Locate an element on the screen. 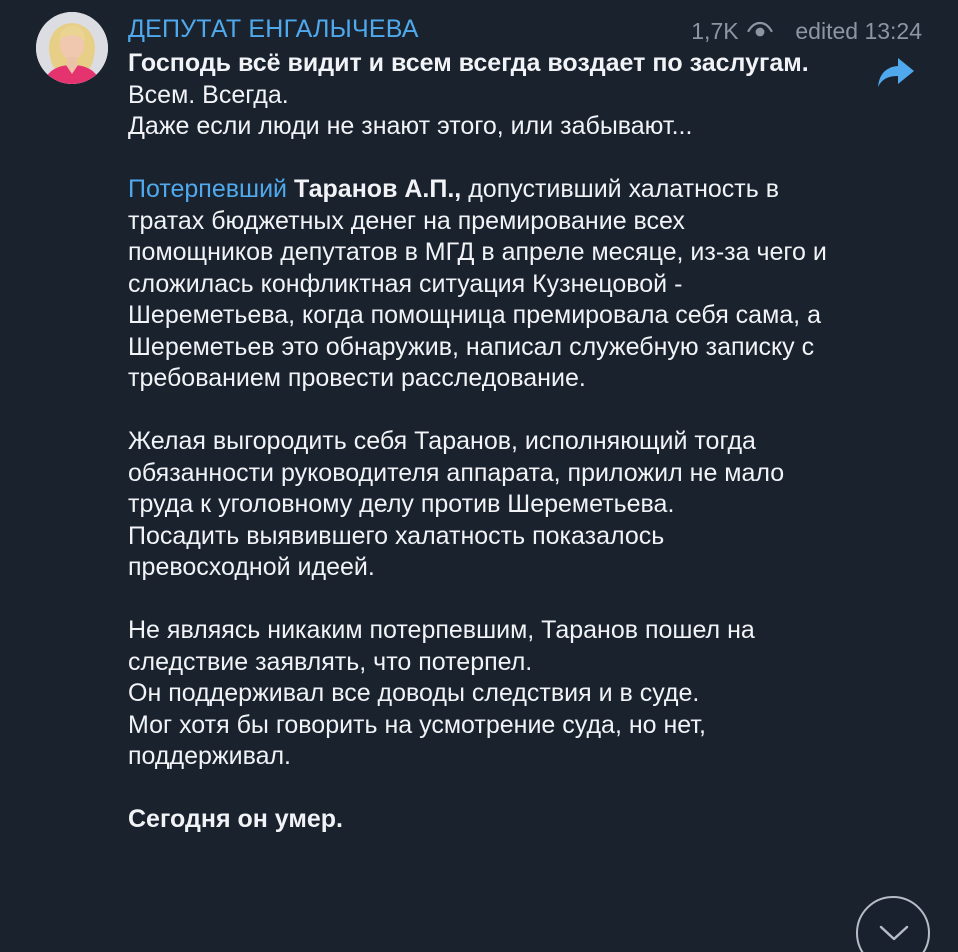 This screenshot has width=958, height=952. channel-name: ДЕПУТАТ ЕНГАЛЫЧЕВА is located at coordinates (273, 29).